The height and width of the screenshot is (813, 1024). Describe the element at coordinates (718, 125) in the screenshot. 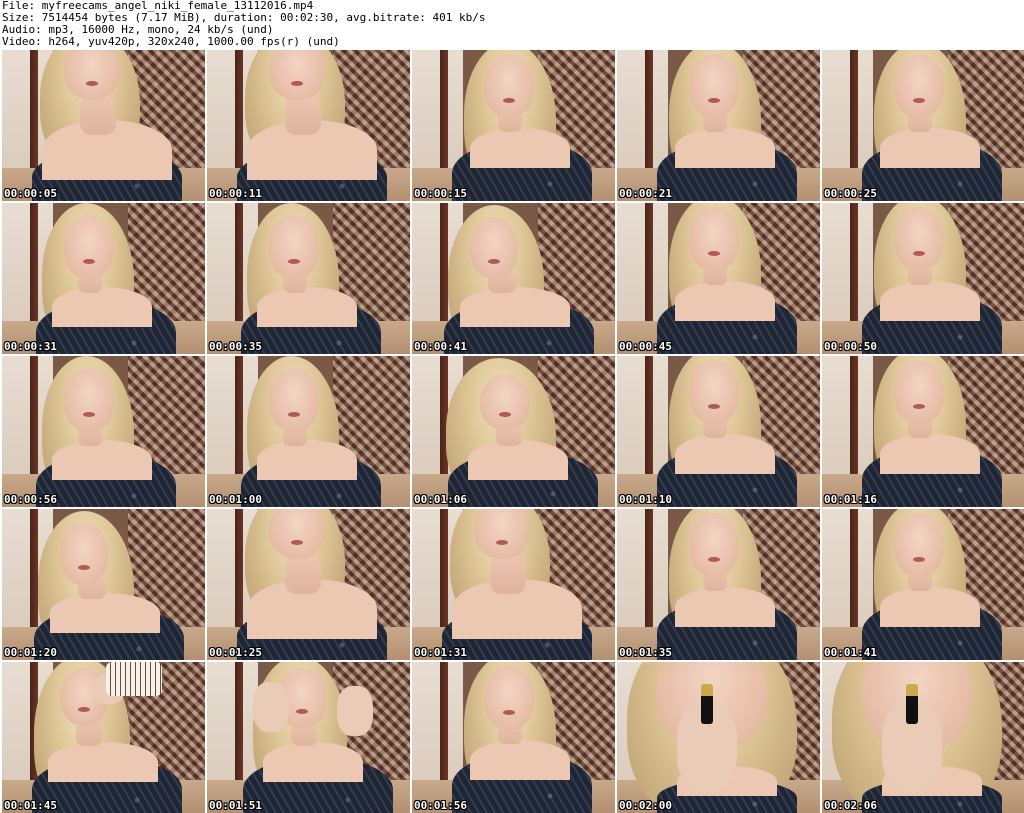

I see `video-thumbnail: 00:00:21` at that location.